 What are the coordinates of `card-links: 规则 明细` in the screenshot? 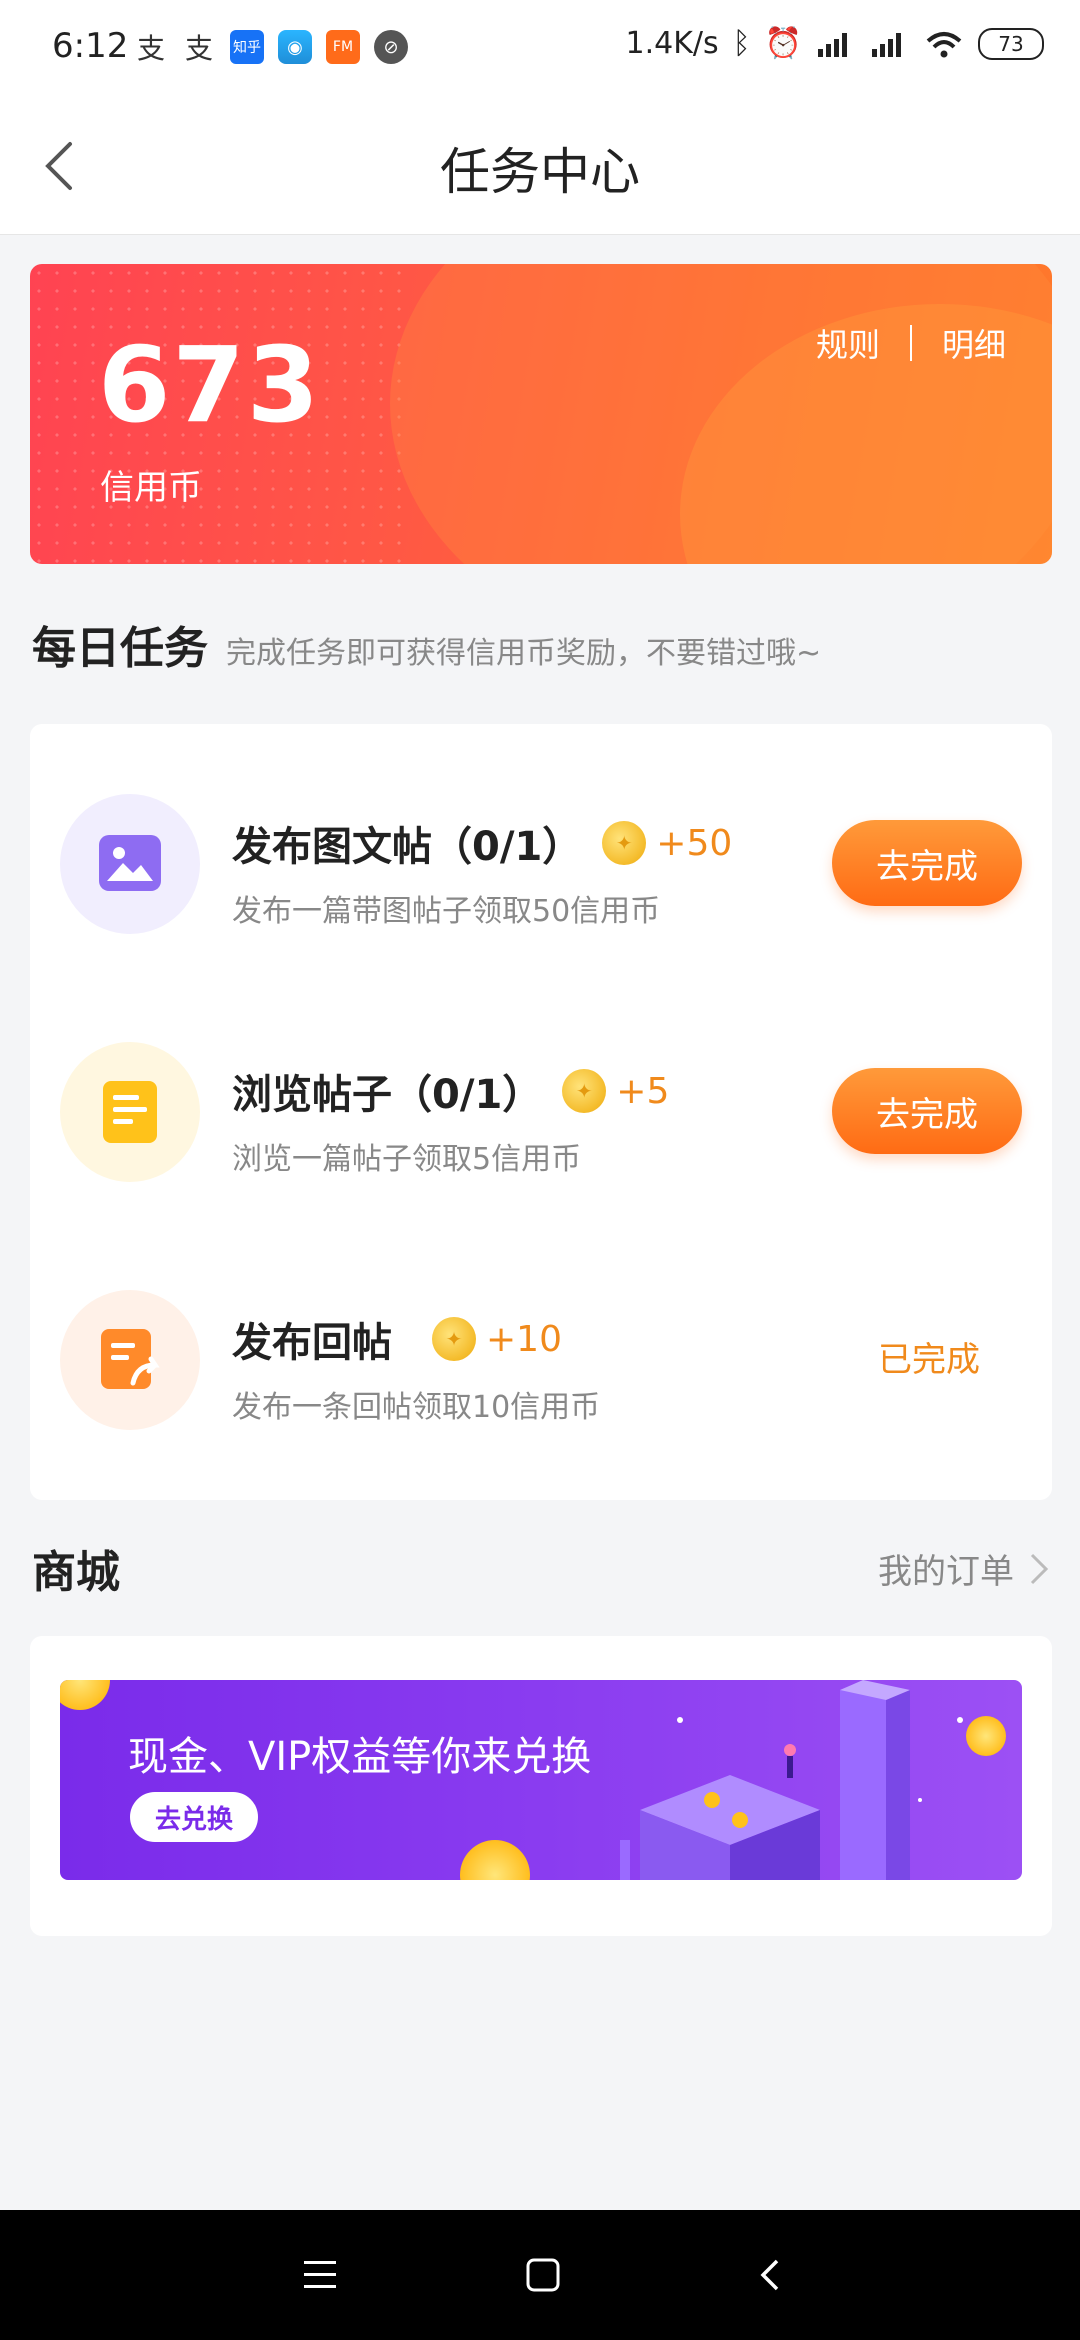 It's located at (911, 343).